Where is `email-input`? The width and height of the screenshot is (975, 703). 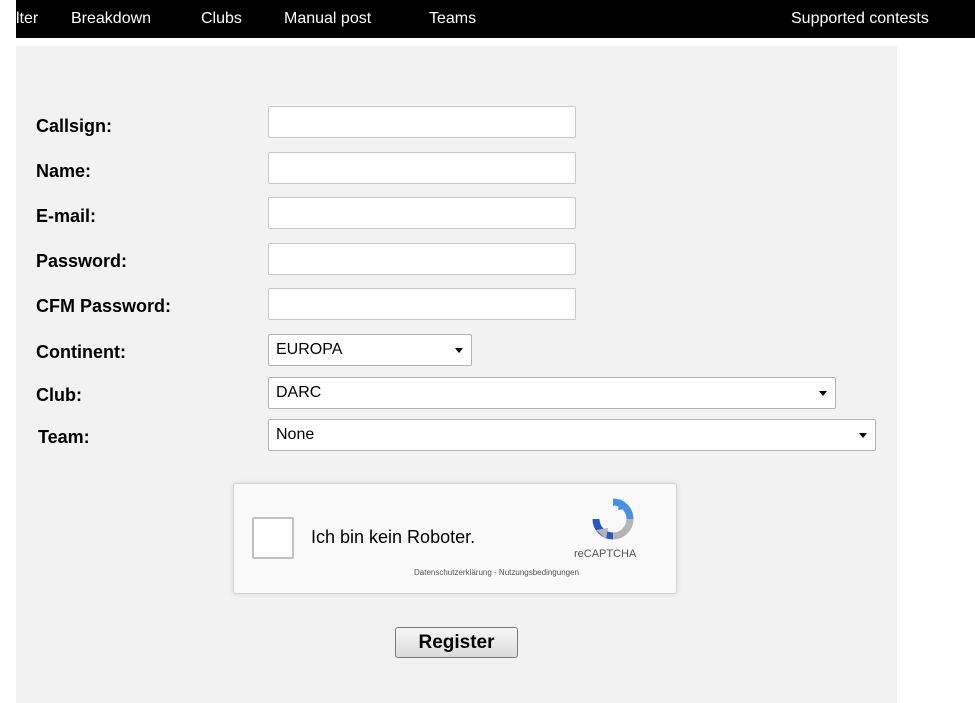
email-input is located at coordinates (422, 213).